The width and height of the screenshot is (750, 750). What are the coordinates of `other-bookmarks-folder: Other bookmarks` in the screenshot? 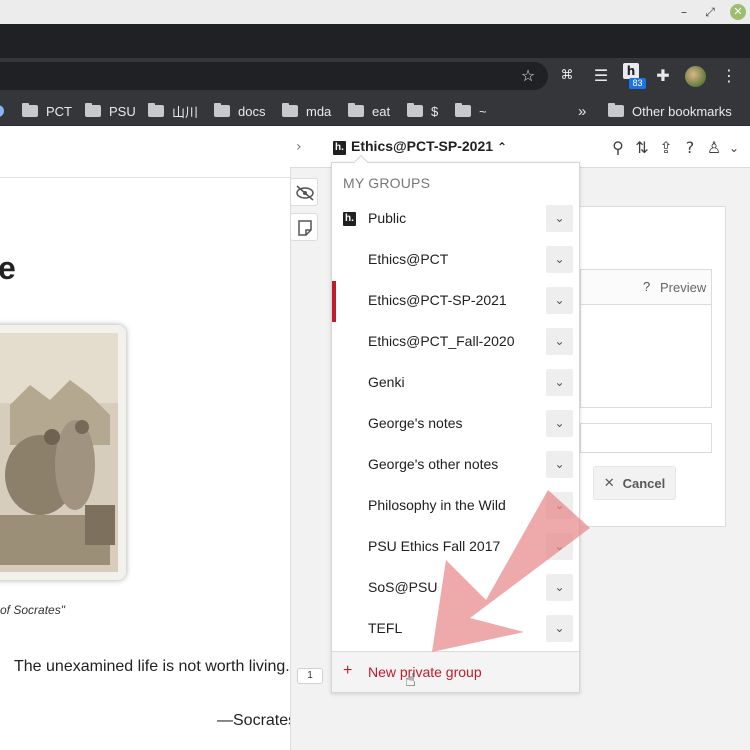 It's located at (670, 111).